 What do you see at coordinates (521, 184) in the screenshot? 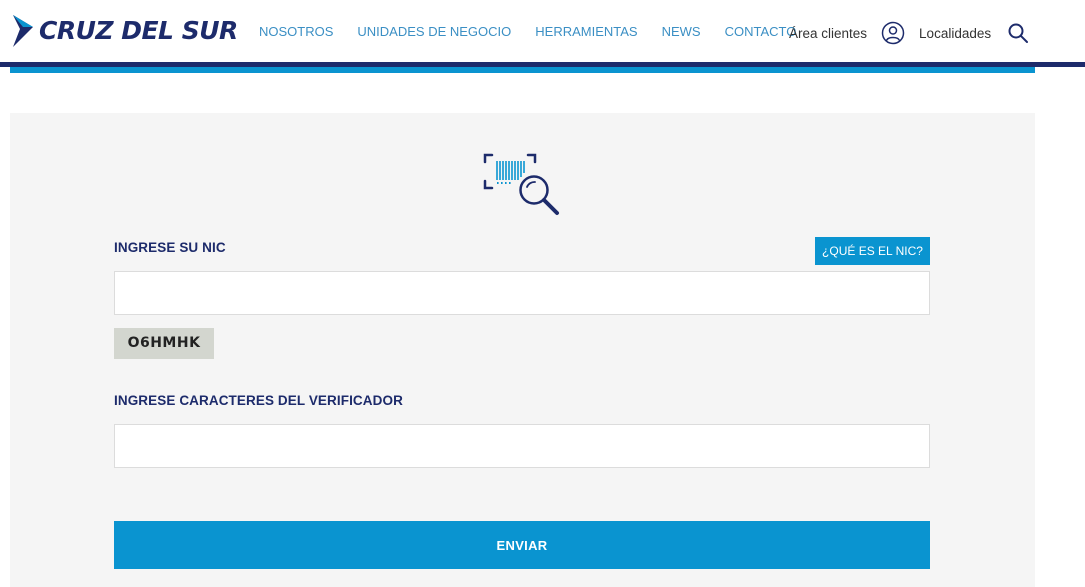
I see `barcode-search-icon` at bounding box center [521, 184].